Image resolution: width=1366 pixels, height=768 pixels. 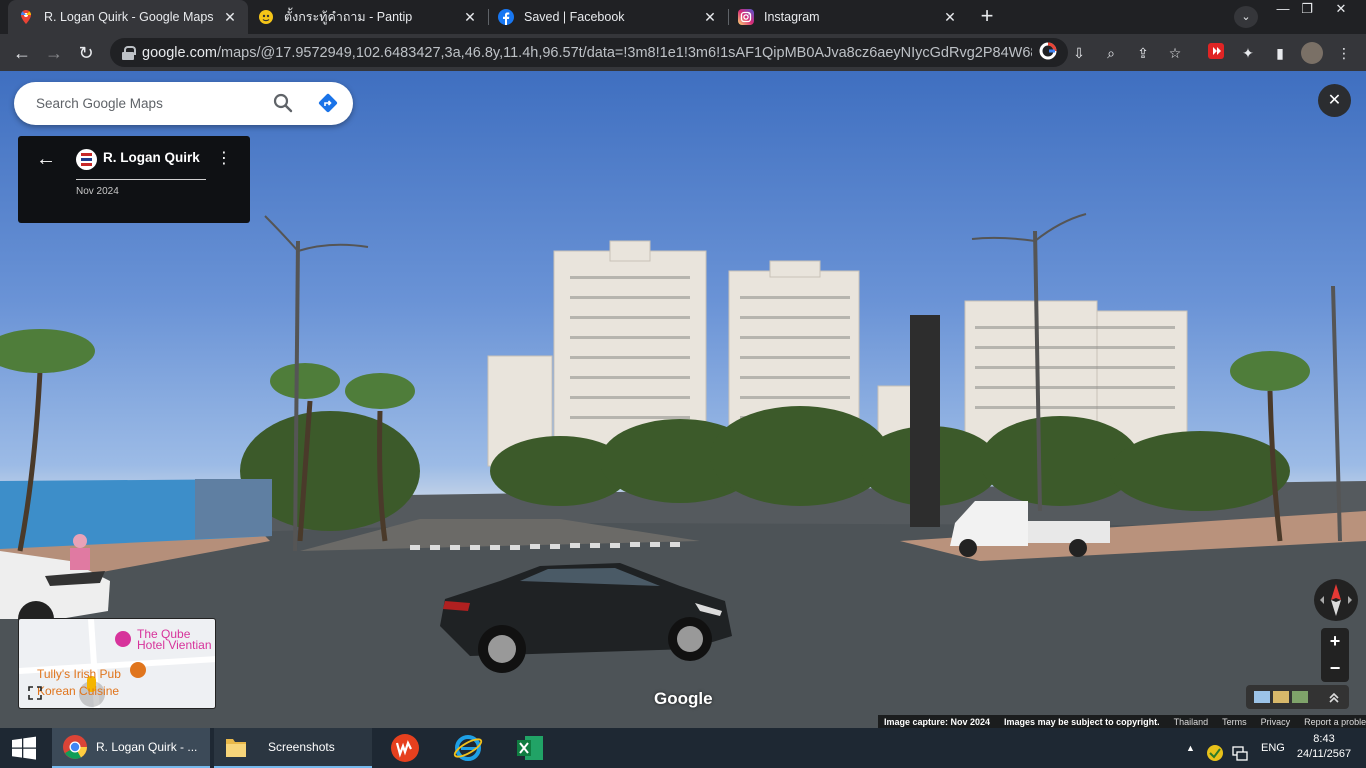 I want to click on layers-thumbnails, so click(x=1297, y=697).